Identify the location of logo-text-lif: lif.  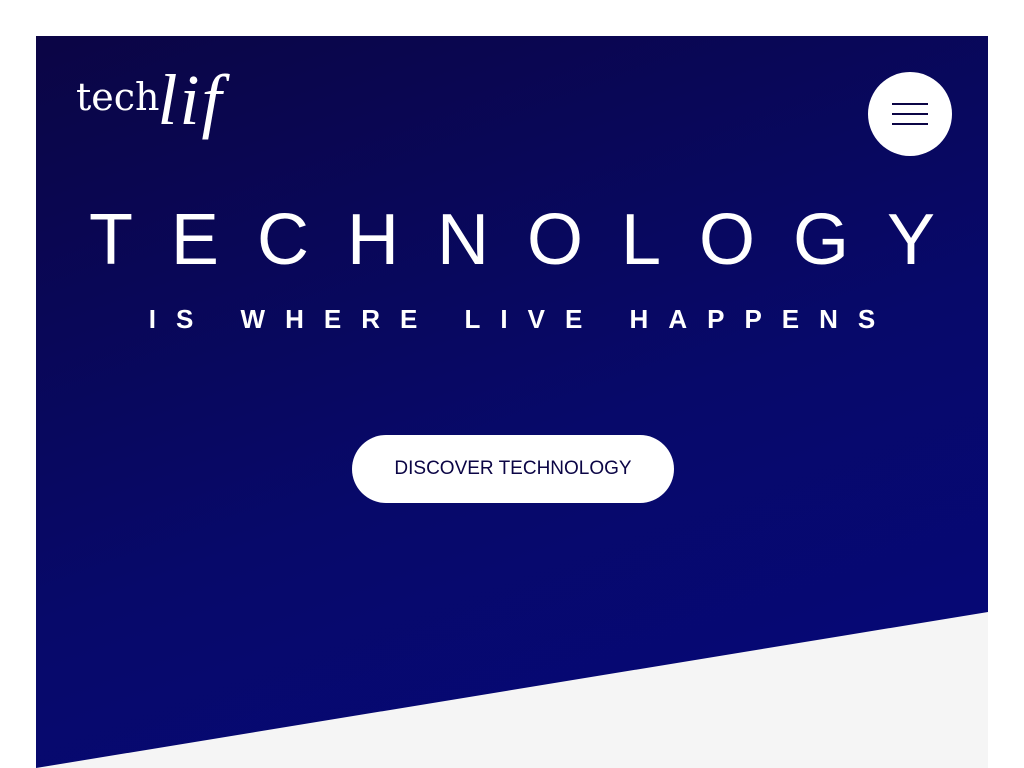
(190, 100).